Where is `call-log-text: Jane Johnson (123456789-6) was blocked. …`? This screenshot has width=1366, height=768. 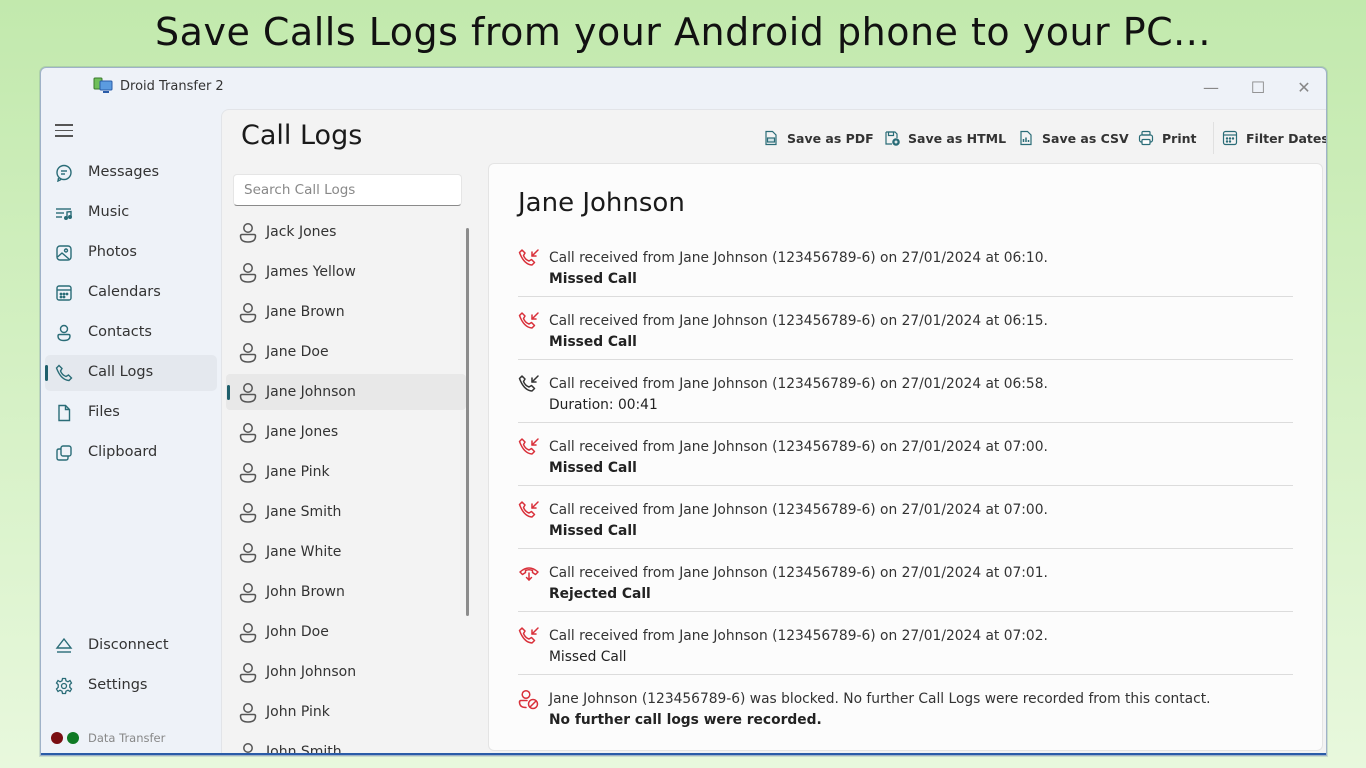
call-log-text: Jane Johnson (123456789-6) was blocked. … is located at coordinates (880, 699).